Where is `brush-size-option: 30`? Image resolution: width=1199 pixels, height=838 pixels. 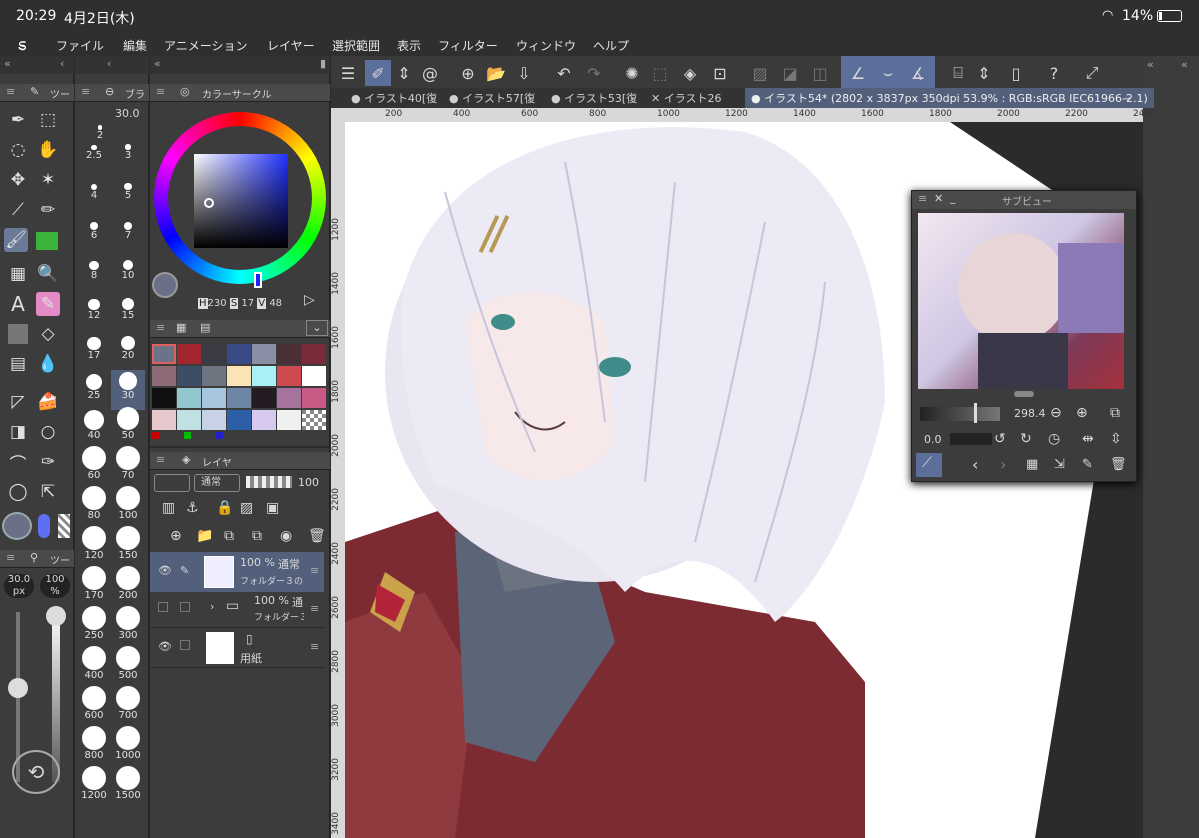
brush-size-option: 30 is located at coordinates (128, 390).